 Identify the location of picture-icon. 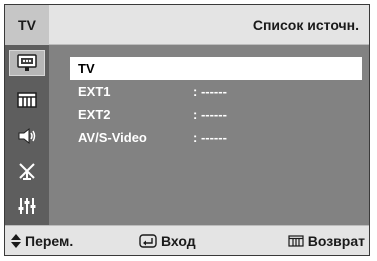
(27, 100).